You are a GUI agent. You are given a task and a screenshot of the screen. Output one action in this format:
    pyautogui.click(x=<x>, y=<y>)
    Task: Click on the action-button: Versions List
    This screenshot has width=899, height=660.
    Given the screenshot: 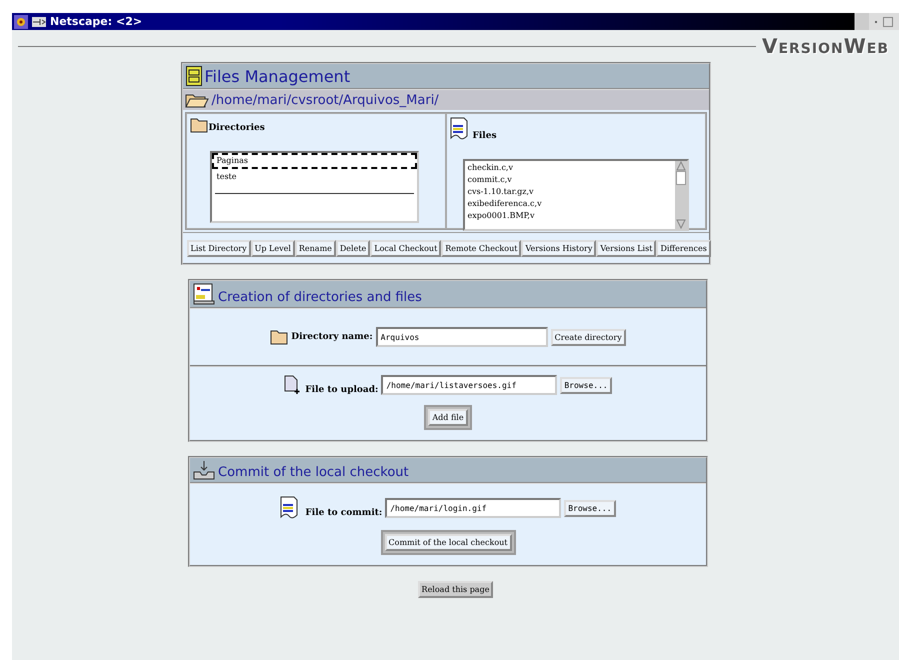 What is the action you would take?
    pyautogui.click(x=626, y=248)
    